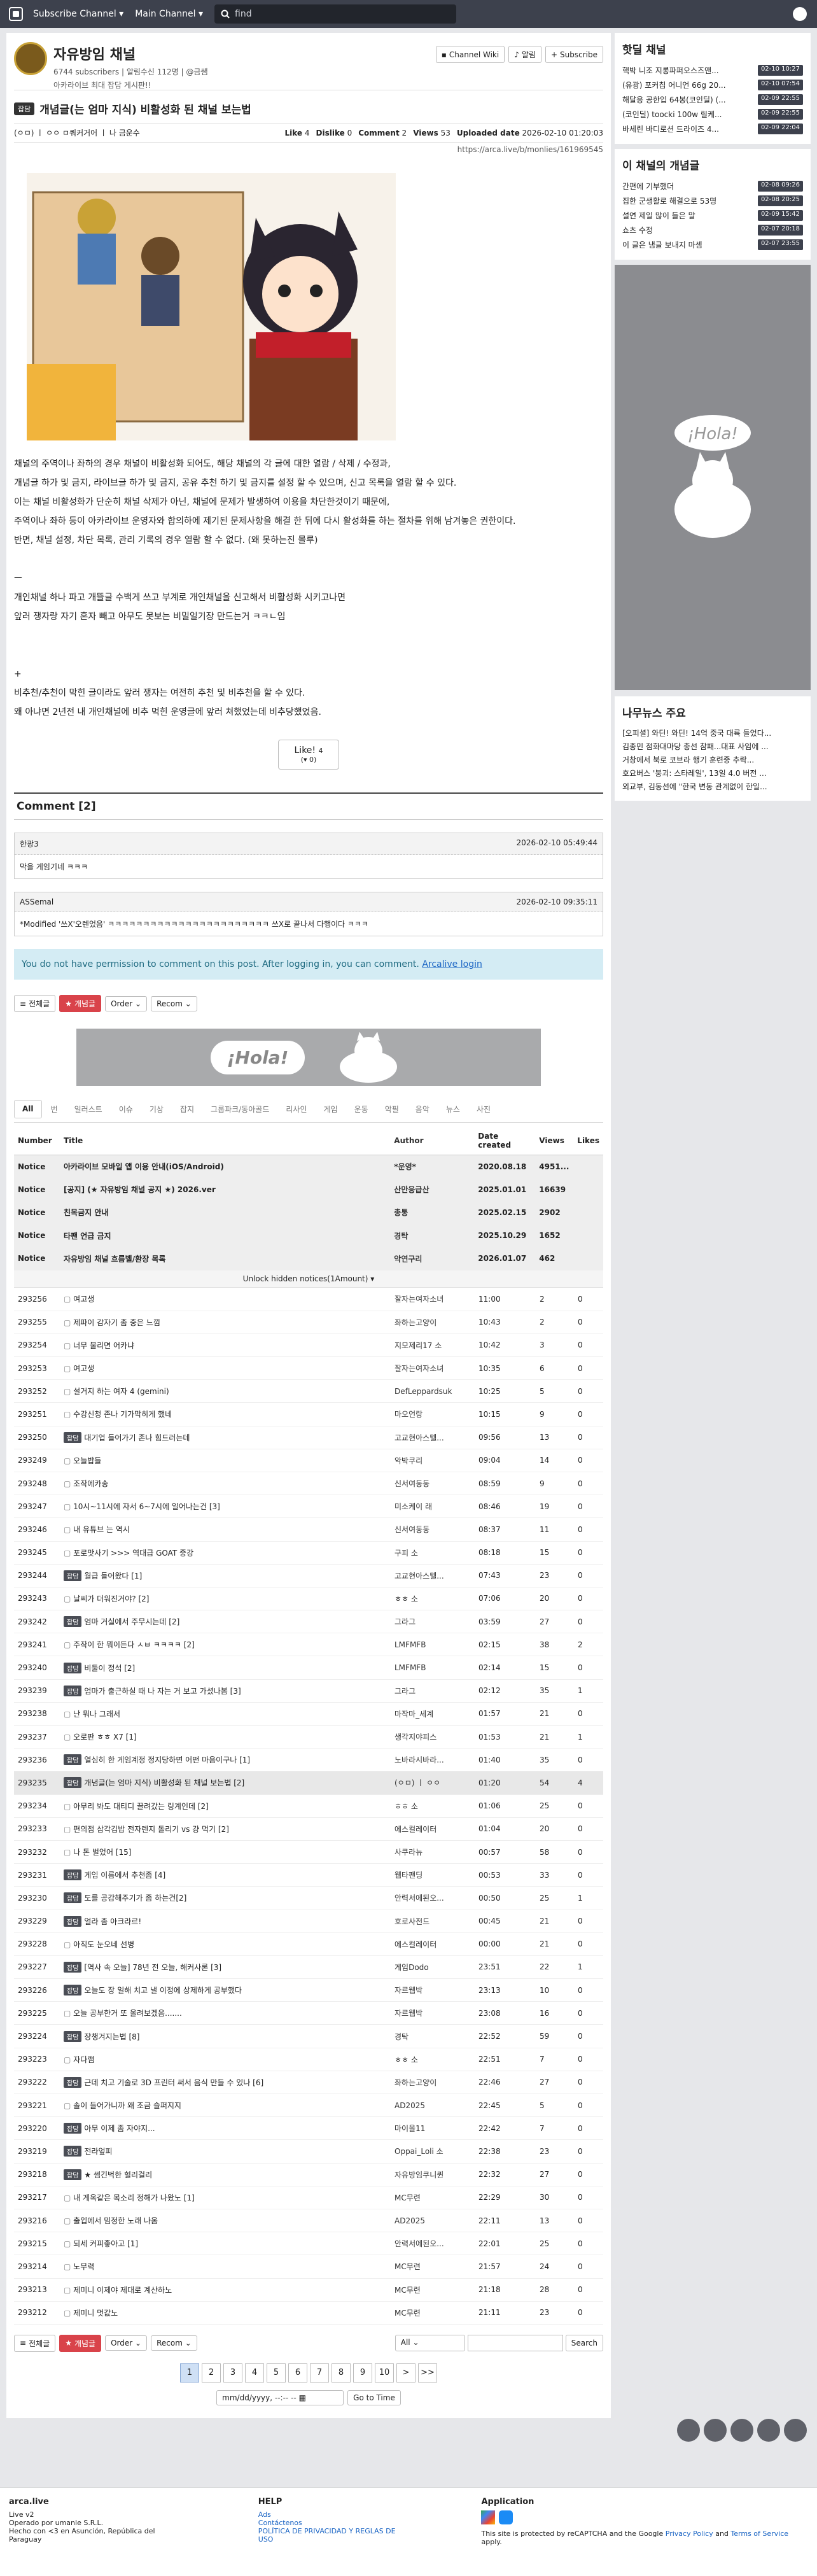 This screenshot has height=2576, width=817. What do you see at coordinates (226, 2151) in the screenshot?
I see `row-title-cell: 잡담 전라엎피` at bounding box center [226, 2151].